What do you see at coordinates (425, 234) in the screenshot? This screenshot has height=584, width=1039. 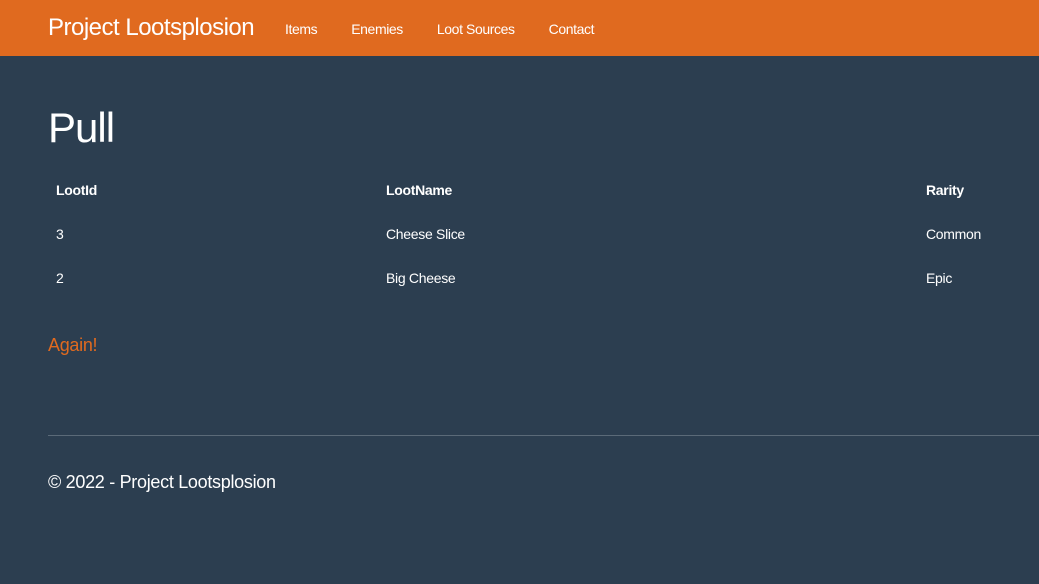 I see `cell-lootname: Cheese Slice` at bounding box center [425, 234].